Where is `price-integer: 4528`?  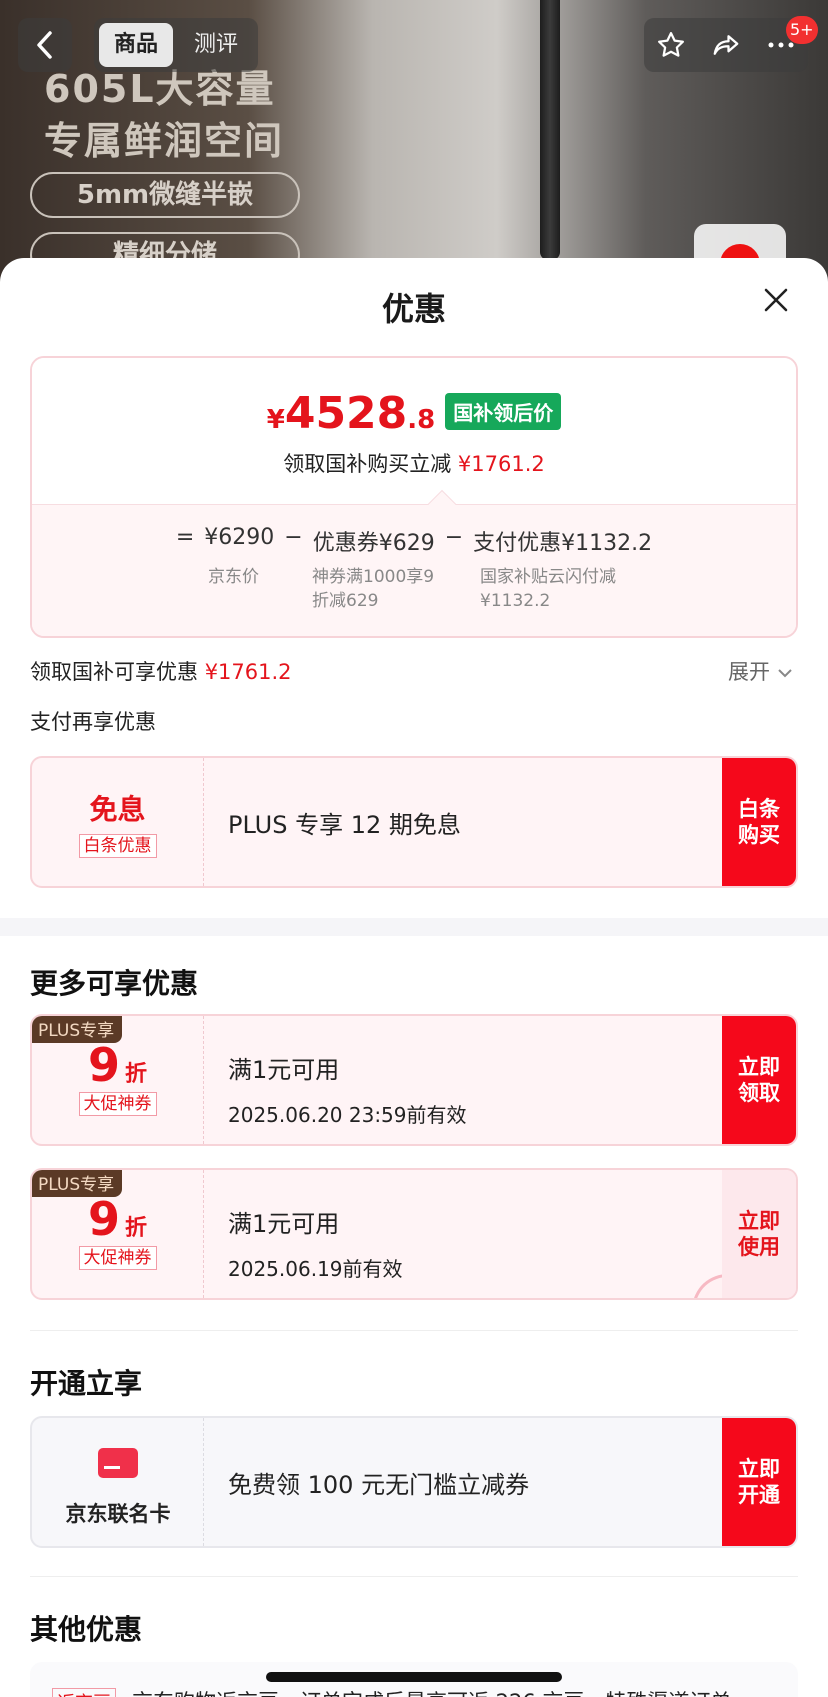 price-integer: 4528 is located at coordinates (346, 413).